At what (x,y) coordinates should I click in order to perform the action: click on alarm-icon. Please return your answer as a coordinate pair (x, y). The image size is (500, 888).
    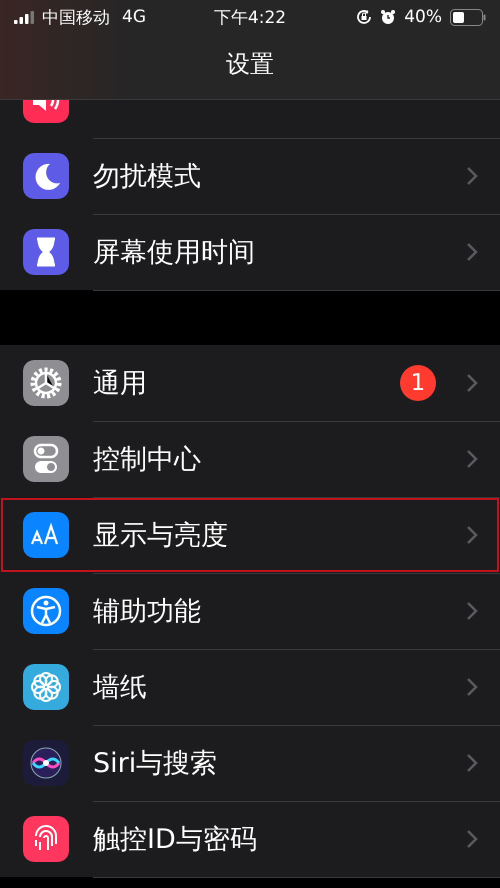
    Looking at the image, I should click on (388, 17).